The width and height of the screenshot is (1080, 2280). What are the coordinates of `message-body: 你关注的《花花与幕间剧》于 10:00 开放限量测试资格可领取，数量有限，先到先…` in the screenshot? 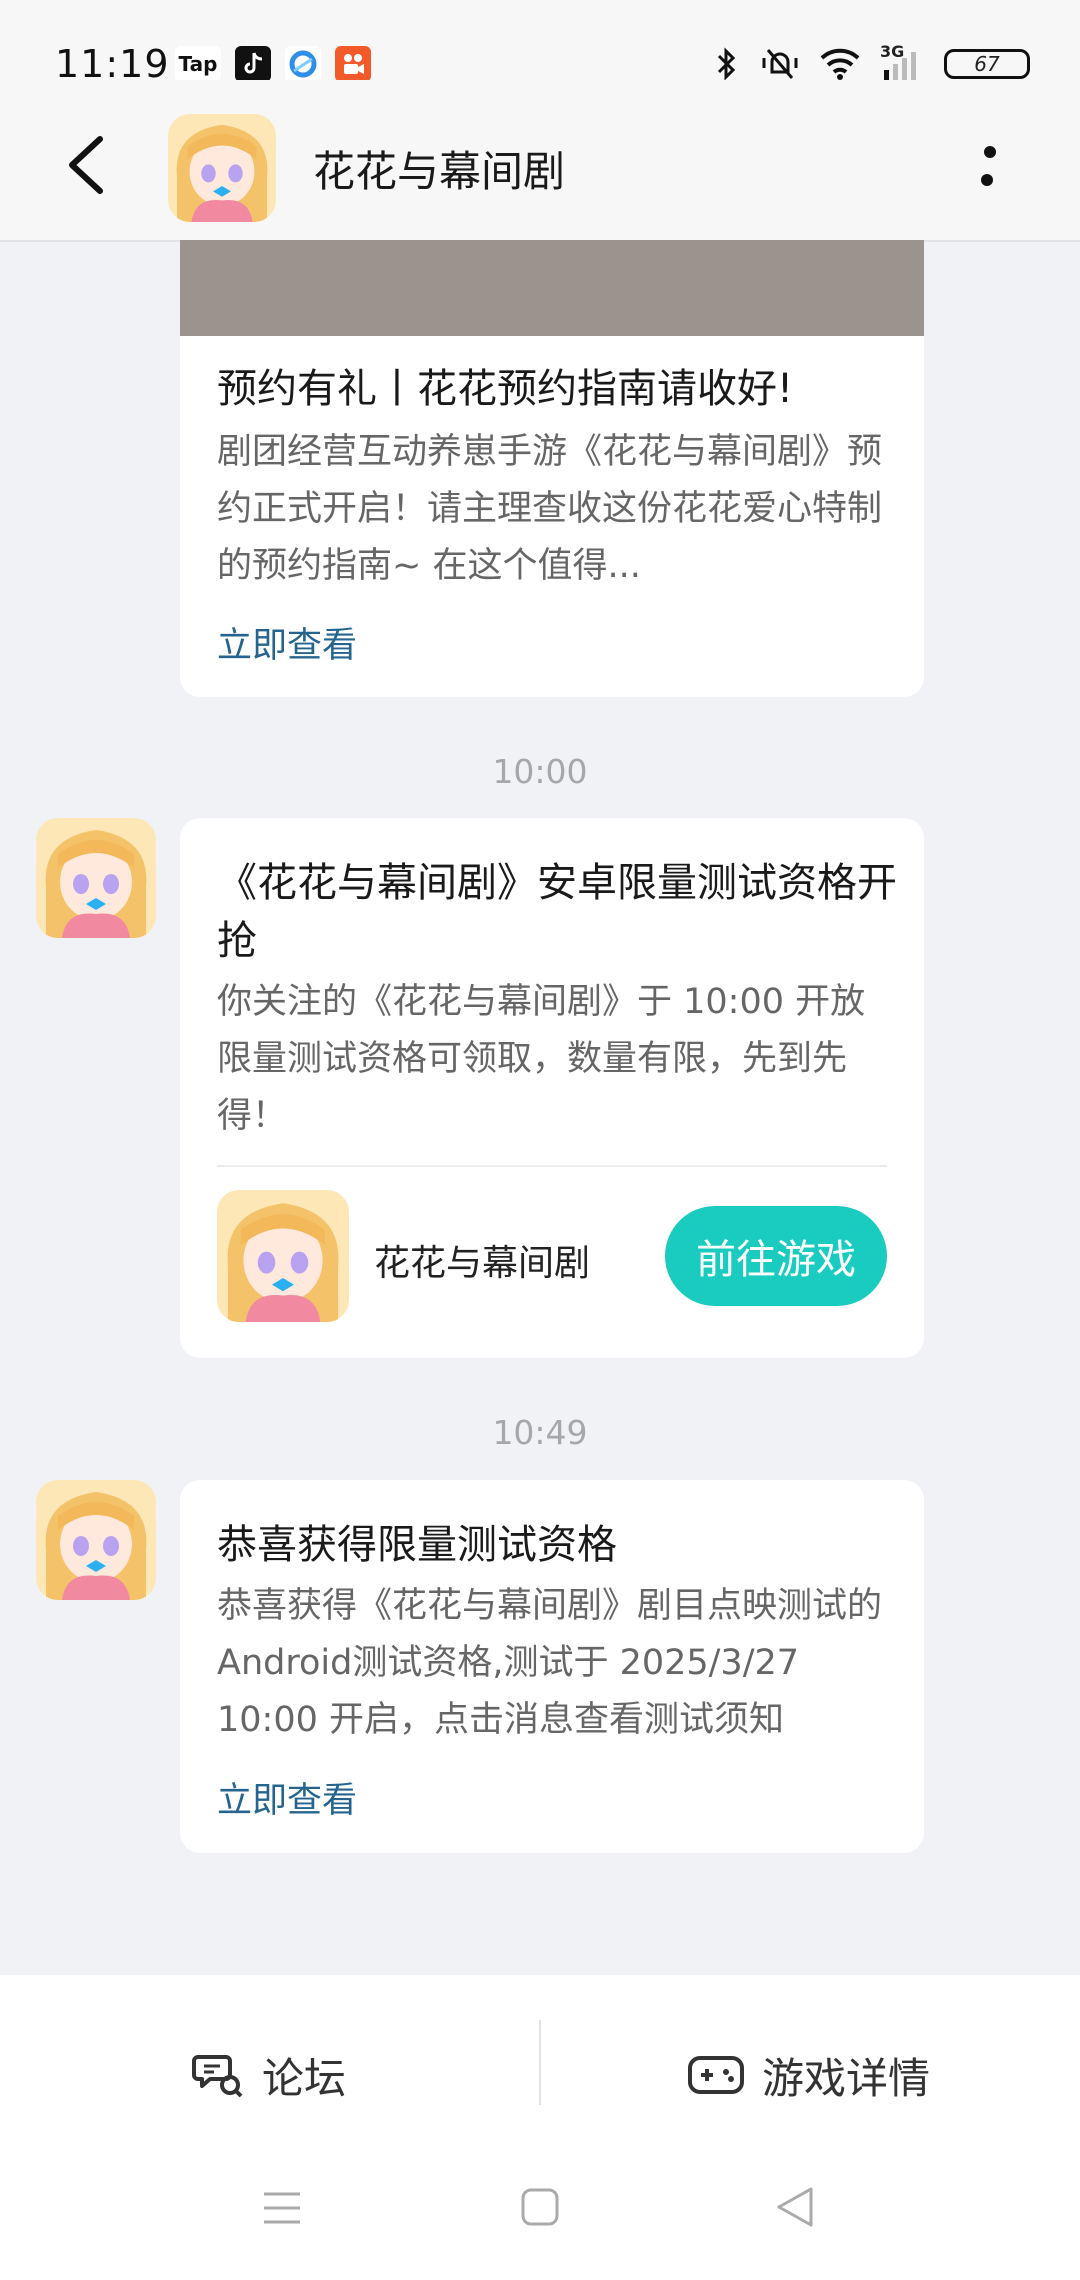 It's located at (541, 1059).